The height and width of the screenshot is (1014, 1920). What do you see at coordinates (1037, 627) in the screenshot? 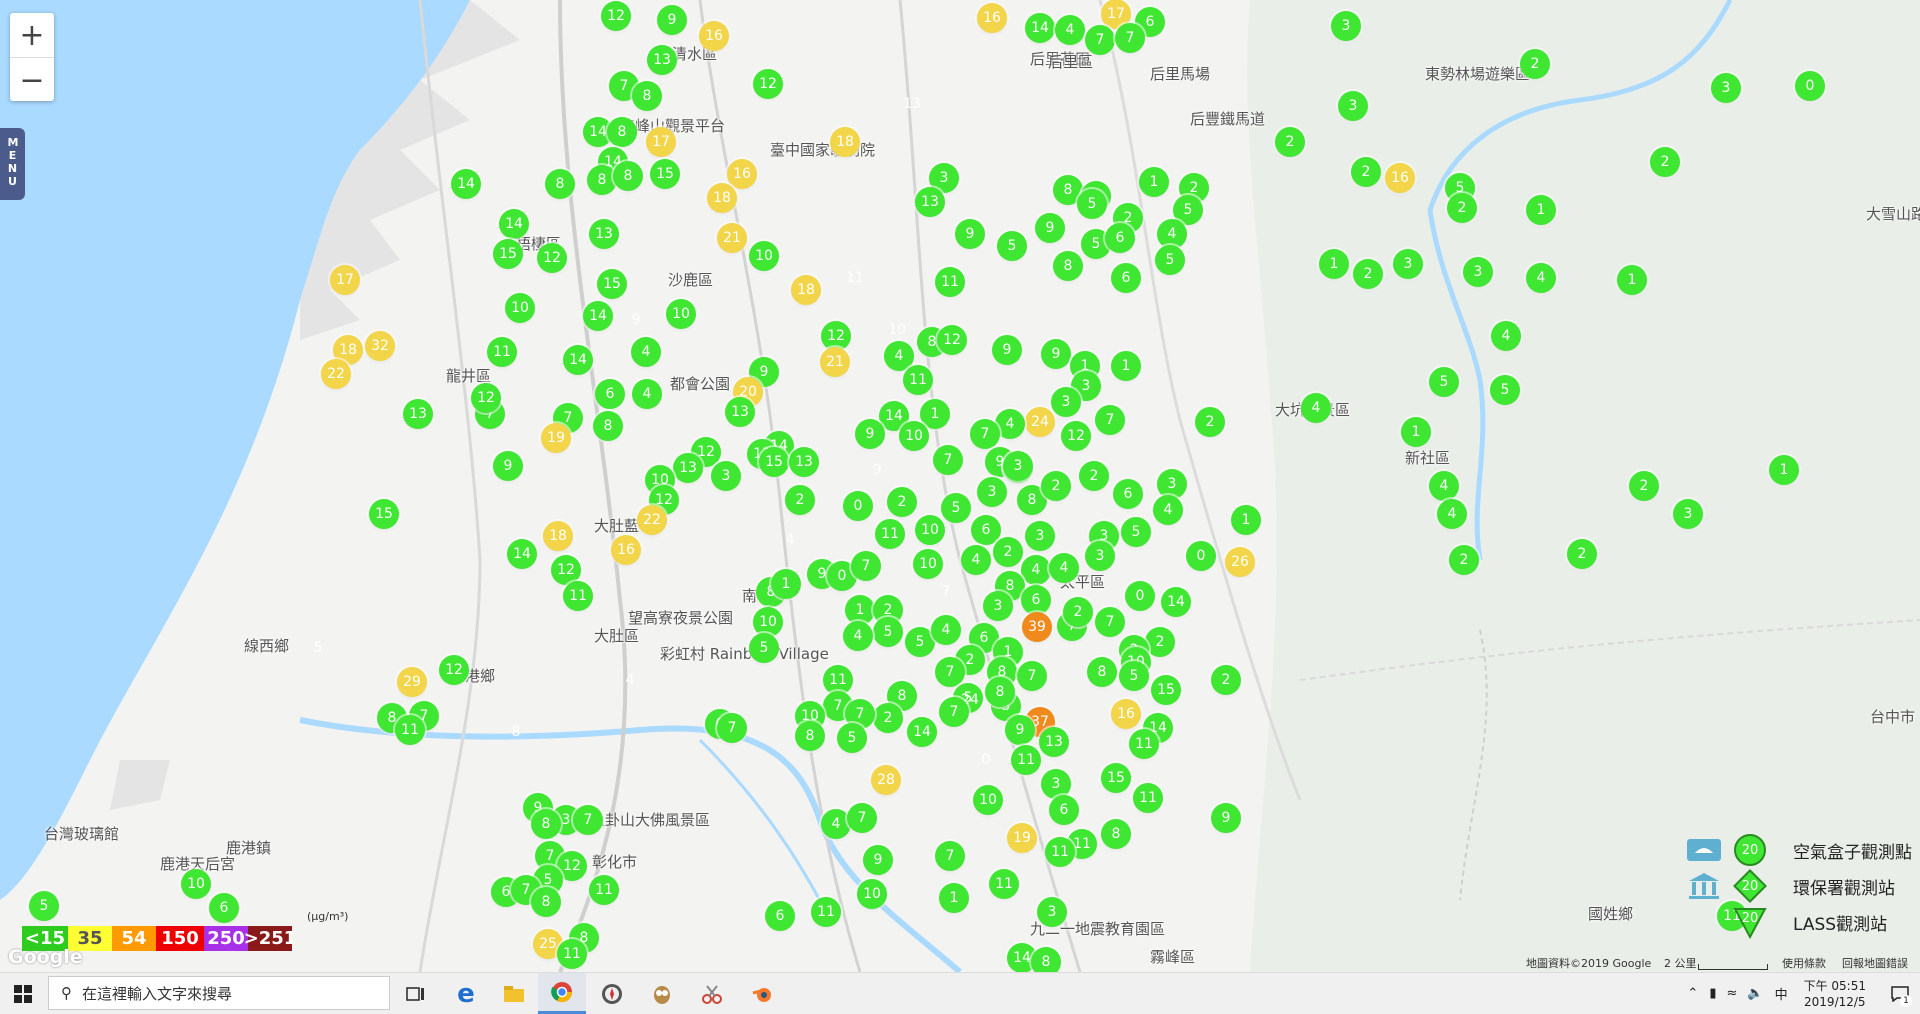
I see `airbox-sensor-marker: 39` at bounding box center [1037, 627].